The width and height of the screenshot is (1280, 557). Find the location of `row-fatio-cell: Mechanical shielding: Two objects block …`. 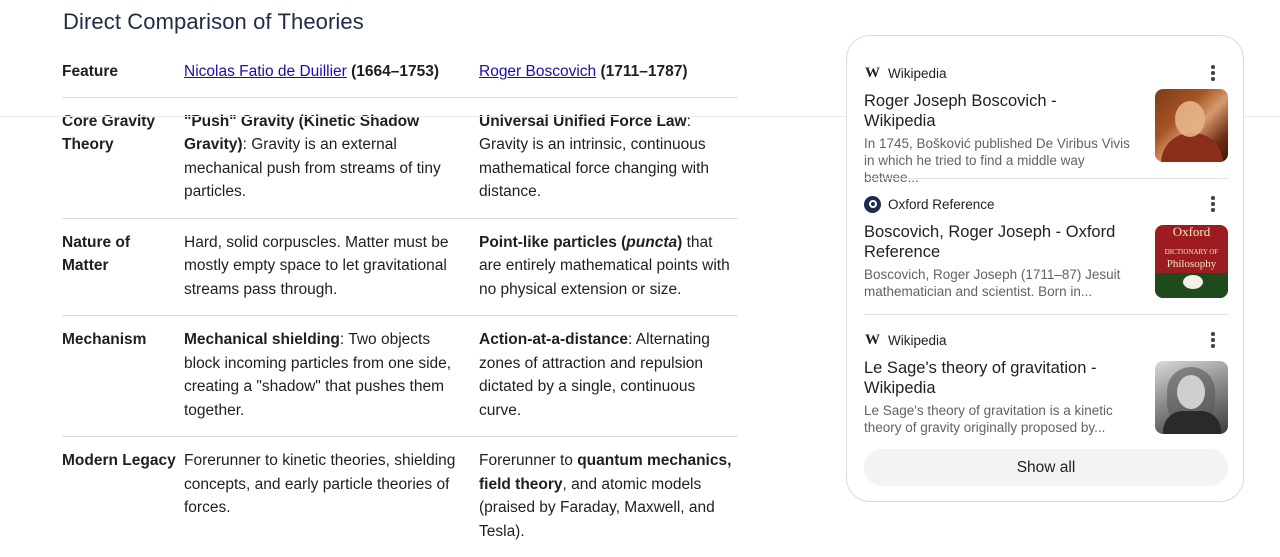

row-fatio-cell: Mechanical shielding: Two objects block … is located at coordinates (331, 376).